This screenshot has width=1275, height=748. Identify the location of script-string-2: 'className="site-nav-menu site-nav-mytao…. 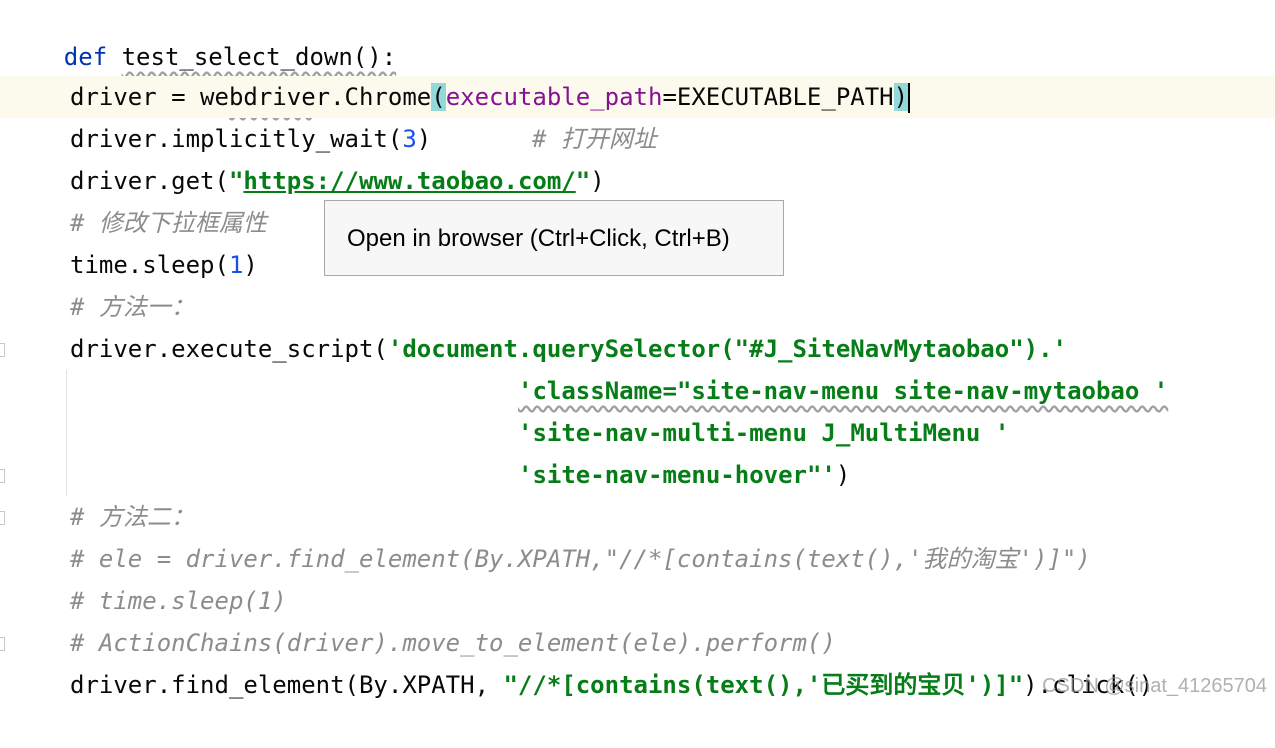
(843, 391).